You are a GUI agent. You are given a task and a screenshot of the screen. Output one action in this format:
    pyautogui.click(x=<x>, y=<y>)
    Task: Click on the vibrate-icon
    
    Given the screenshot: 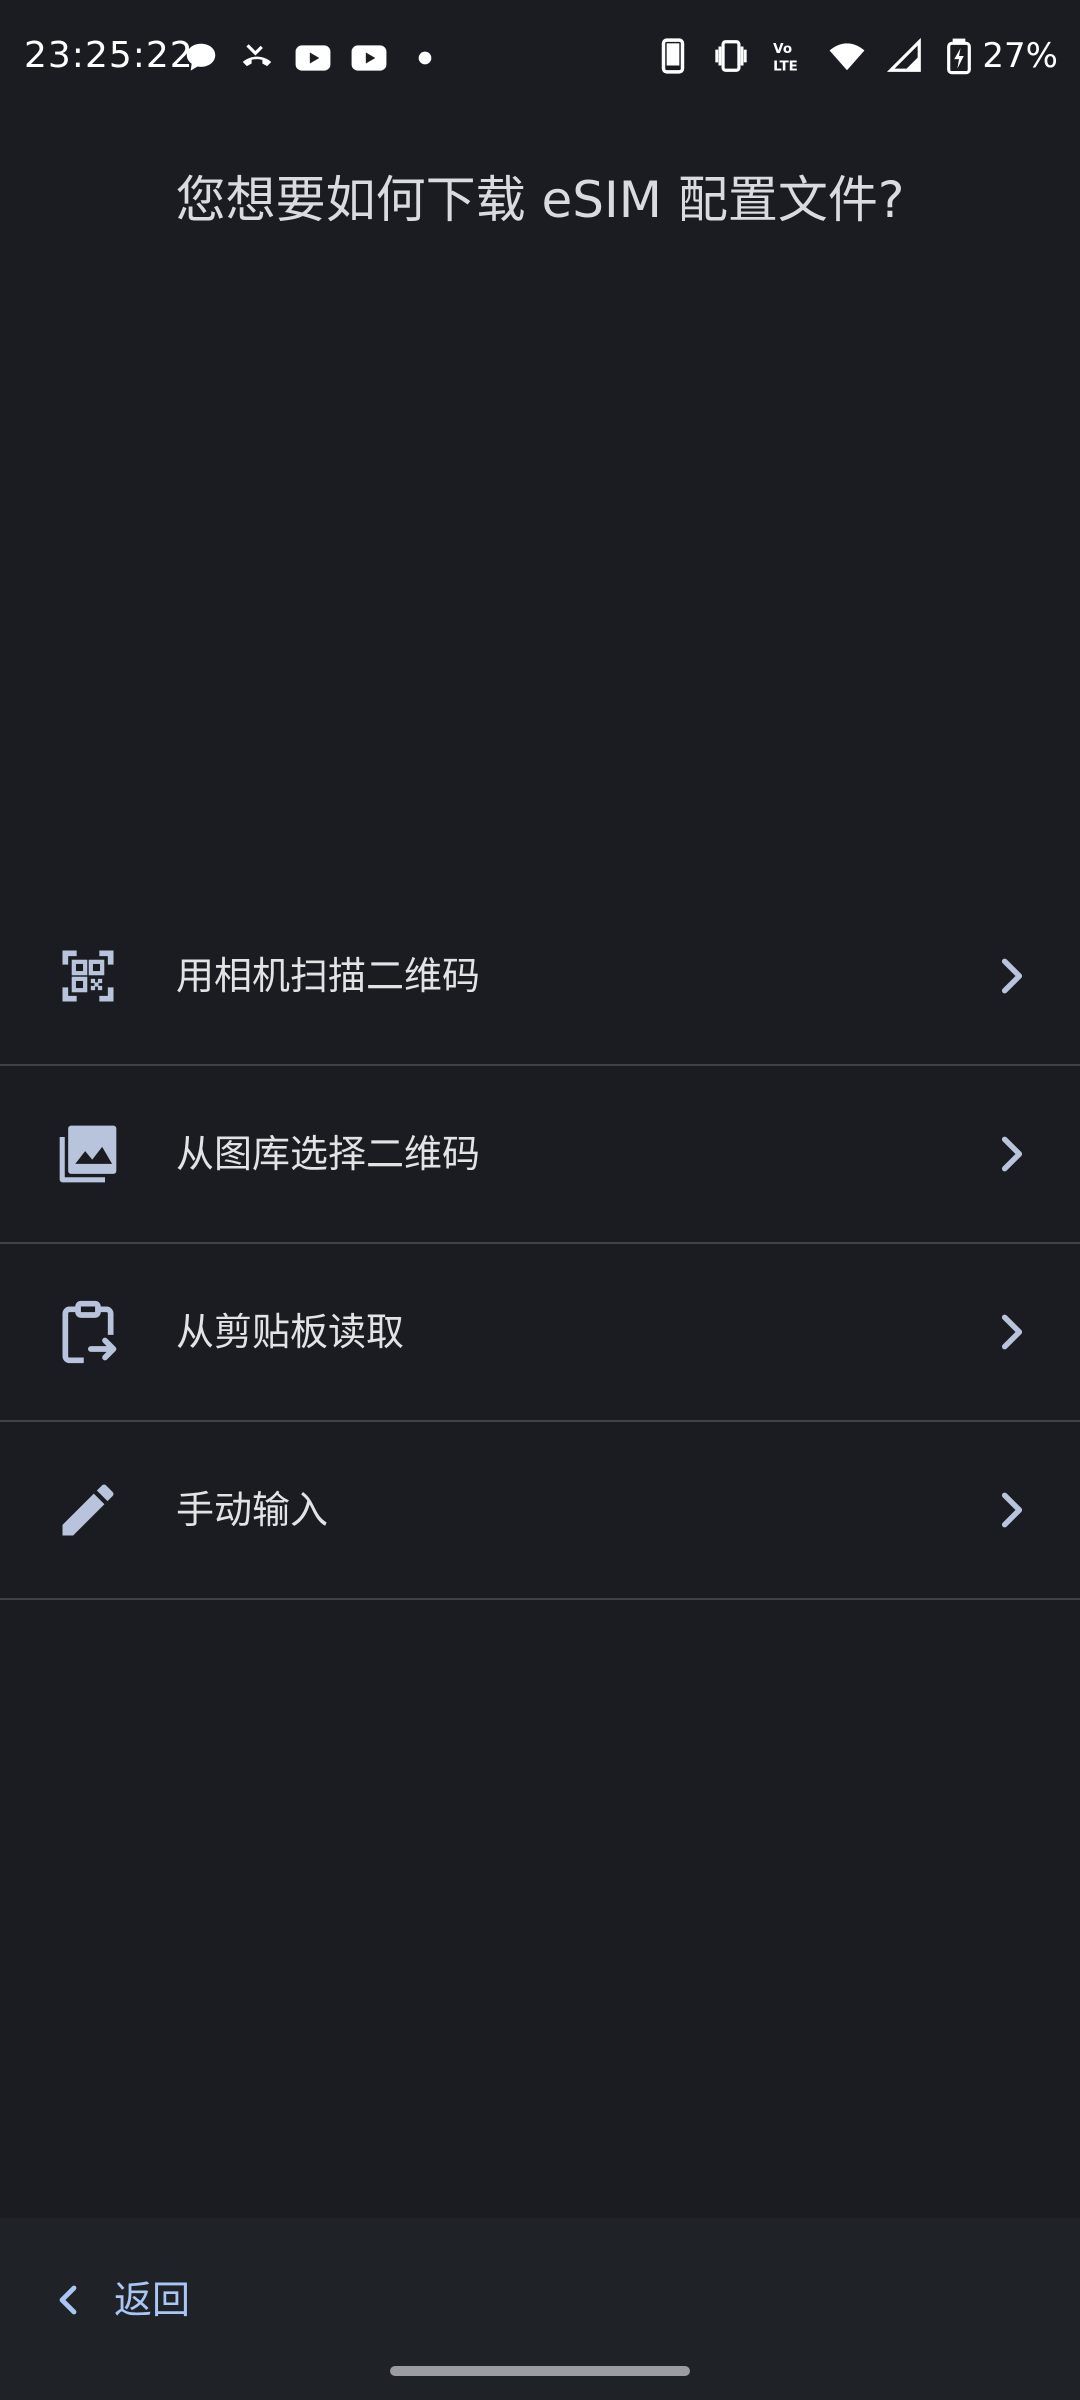 What is the action you would take?
    pyautogui.click(x=731, y=56)
    